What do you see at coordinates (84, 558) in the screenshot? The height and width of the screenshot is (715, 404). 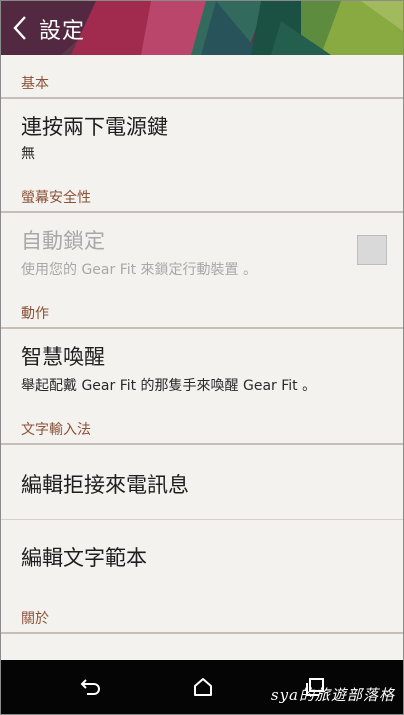 I see `edit-text-templates-title: 編輯文字範本` at bounding box center [84, 558].